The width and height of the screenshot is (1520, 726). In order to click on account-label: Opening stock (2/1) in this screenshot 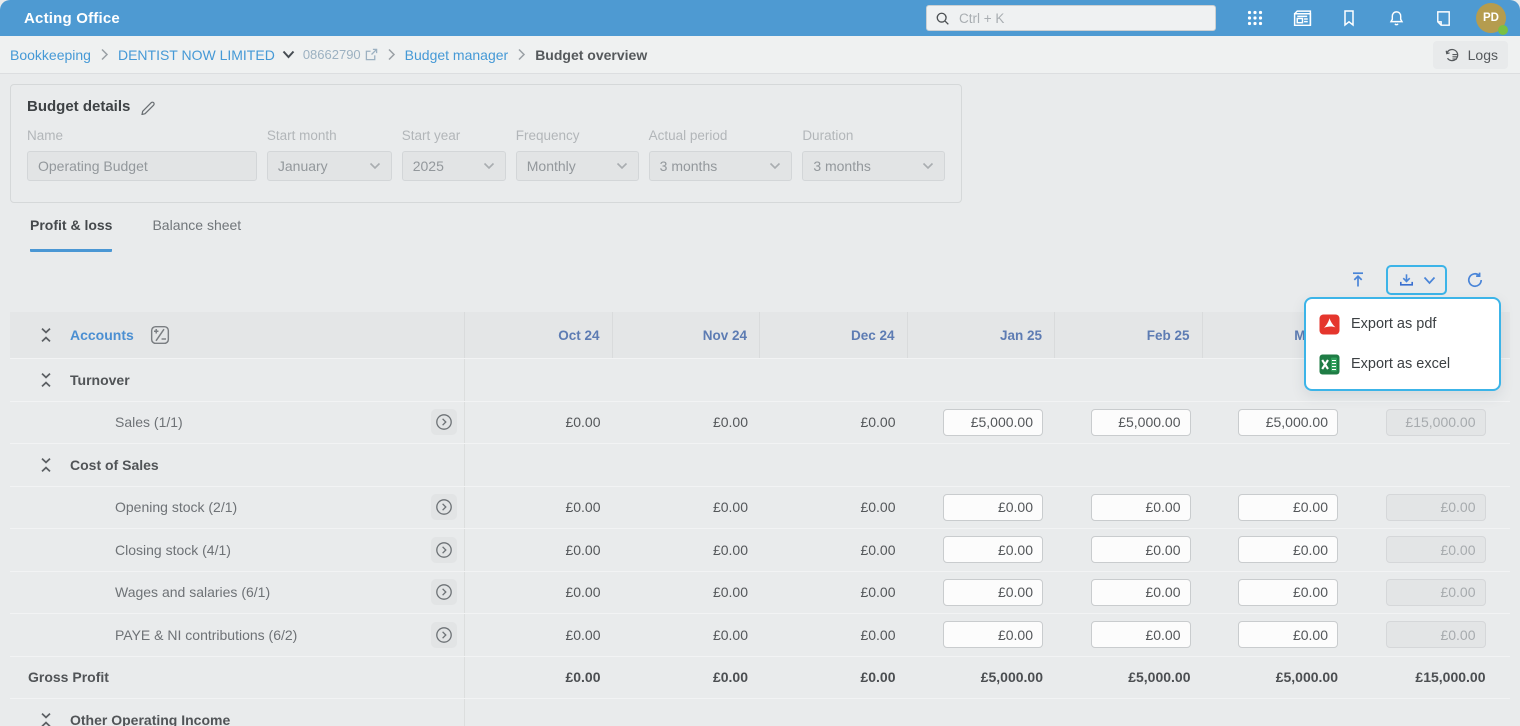, I will do `click(176, 507)`.